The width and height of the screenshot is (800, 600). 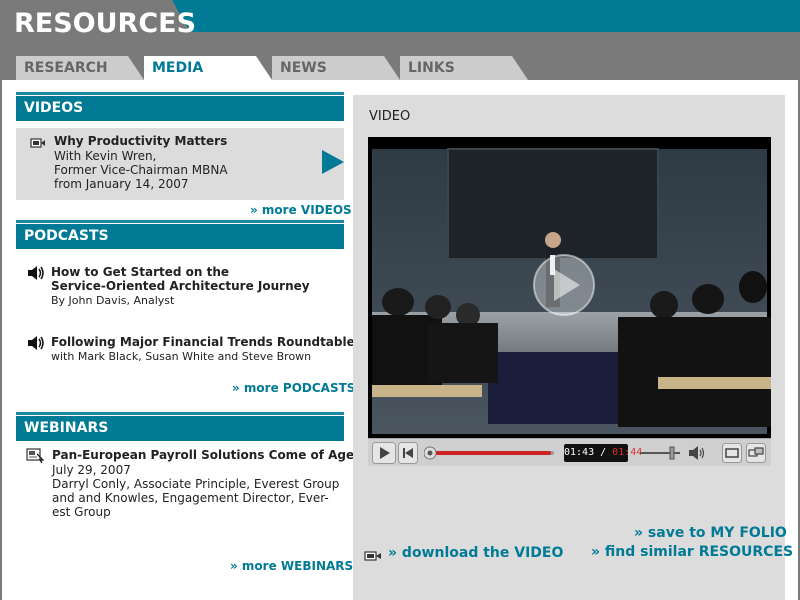 What do you see at coordinates (672, 453) in the screenshot?
I see `volume-handle` at bounding box center [672, 453].